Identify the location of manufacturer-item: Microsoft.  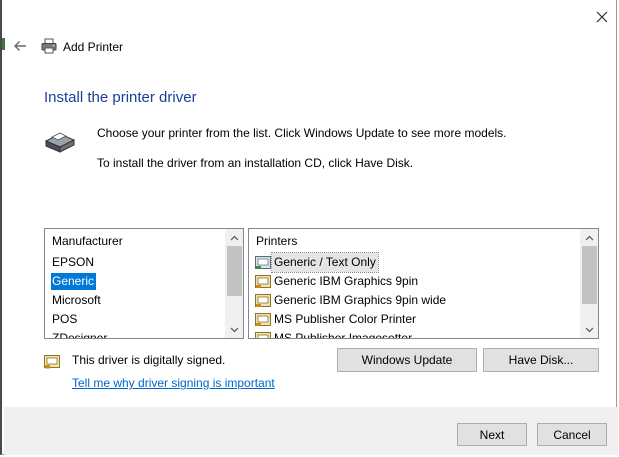
(135, 300).